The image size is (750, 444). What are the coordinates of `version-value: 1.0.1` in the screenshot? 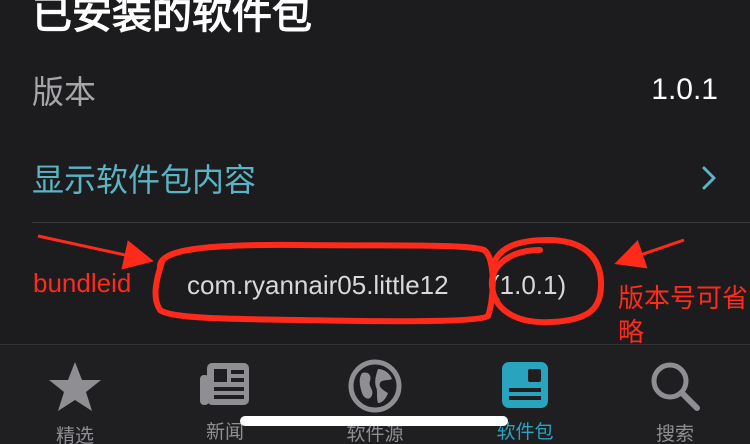 It's located at (684, 89).